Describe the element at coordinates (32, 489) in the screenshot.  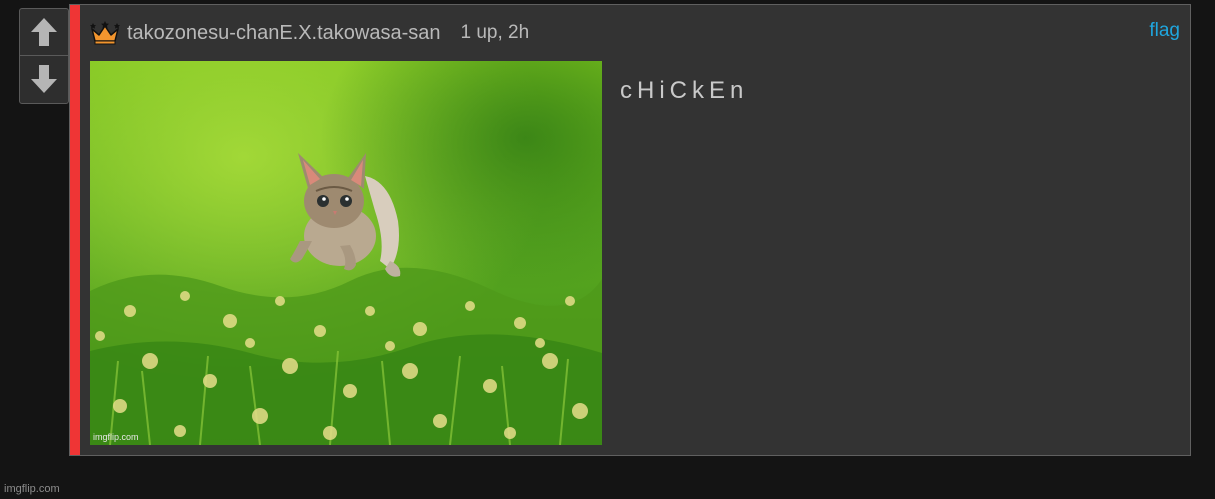
I see `footer-watermark: imgflip.com` at that location.